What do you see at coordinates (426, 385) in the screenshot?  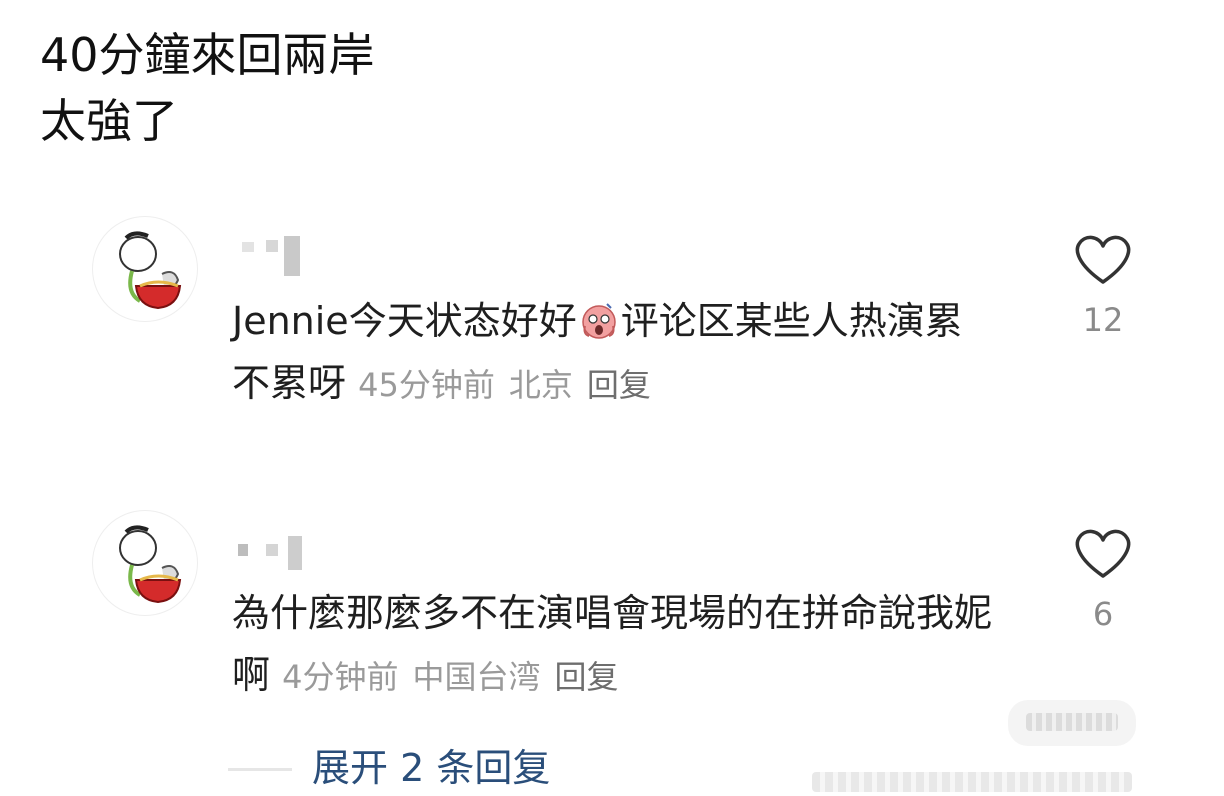 I see `comment-time: 45分钟前` at bounding box center [426, 385].